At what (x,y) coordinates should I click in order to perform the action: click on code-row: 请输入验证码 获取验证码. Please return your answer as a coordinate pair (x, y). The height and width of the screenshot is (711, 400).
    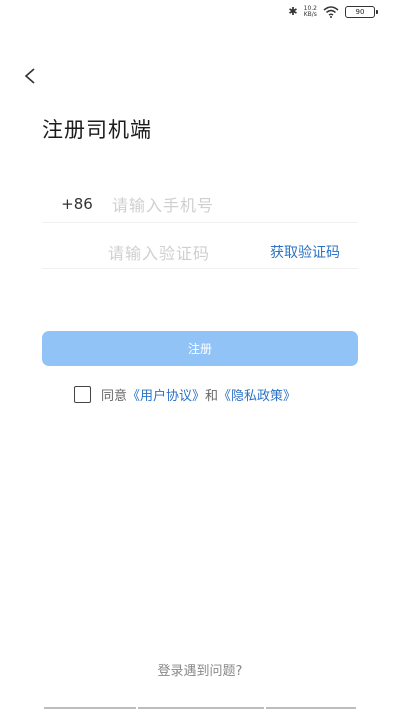
    Looking at the image, I should click on (200, 250).